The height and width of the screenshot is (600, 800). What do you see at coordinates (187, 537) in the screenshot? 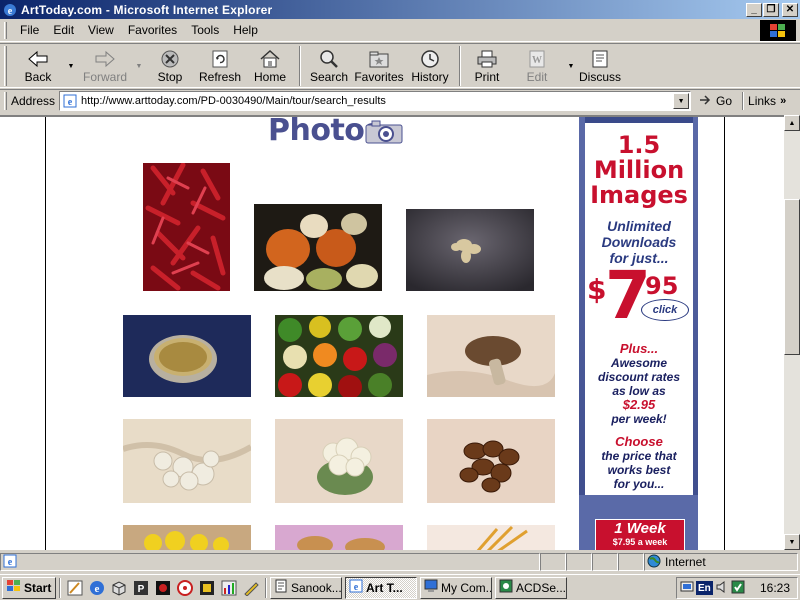
I see `photo-thumbnail-lemons` at bounding box center [187, 537].